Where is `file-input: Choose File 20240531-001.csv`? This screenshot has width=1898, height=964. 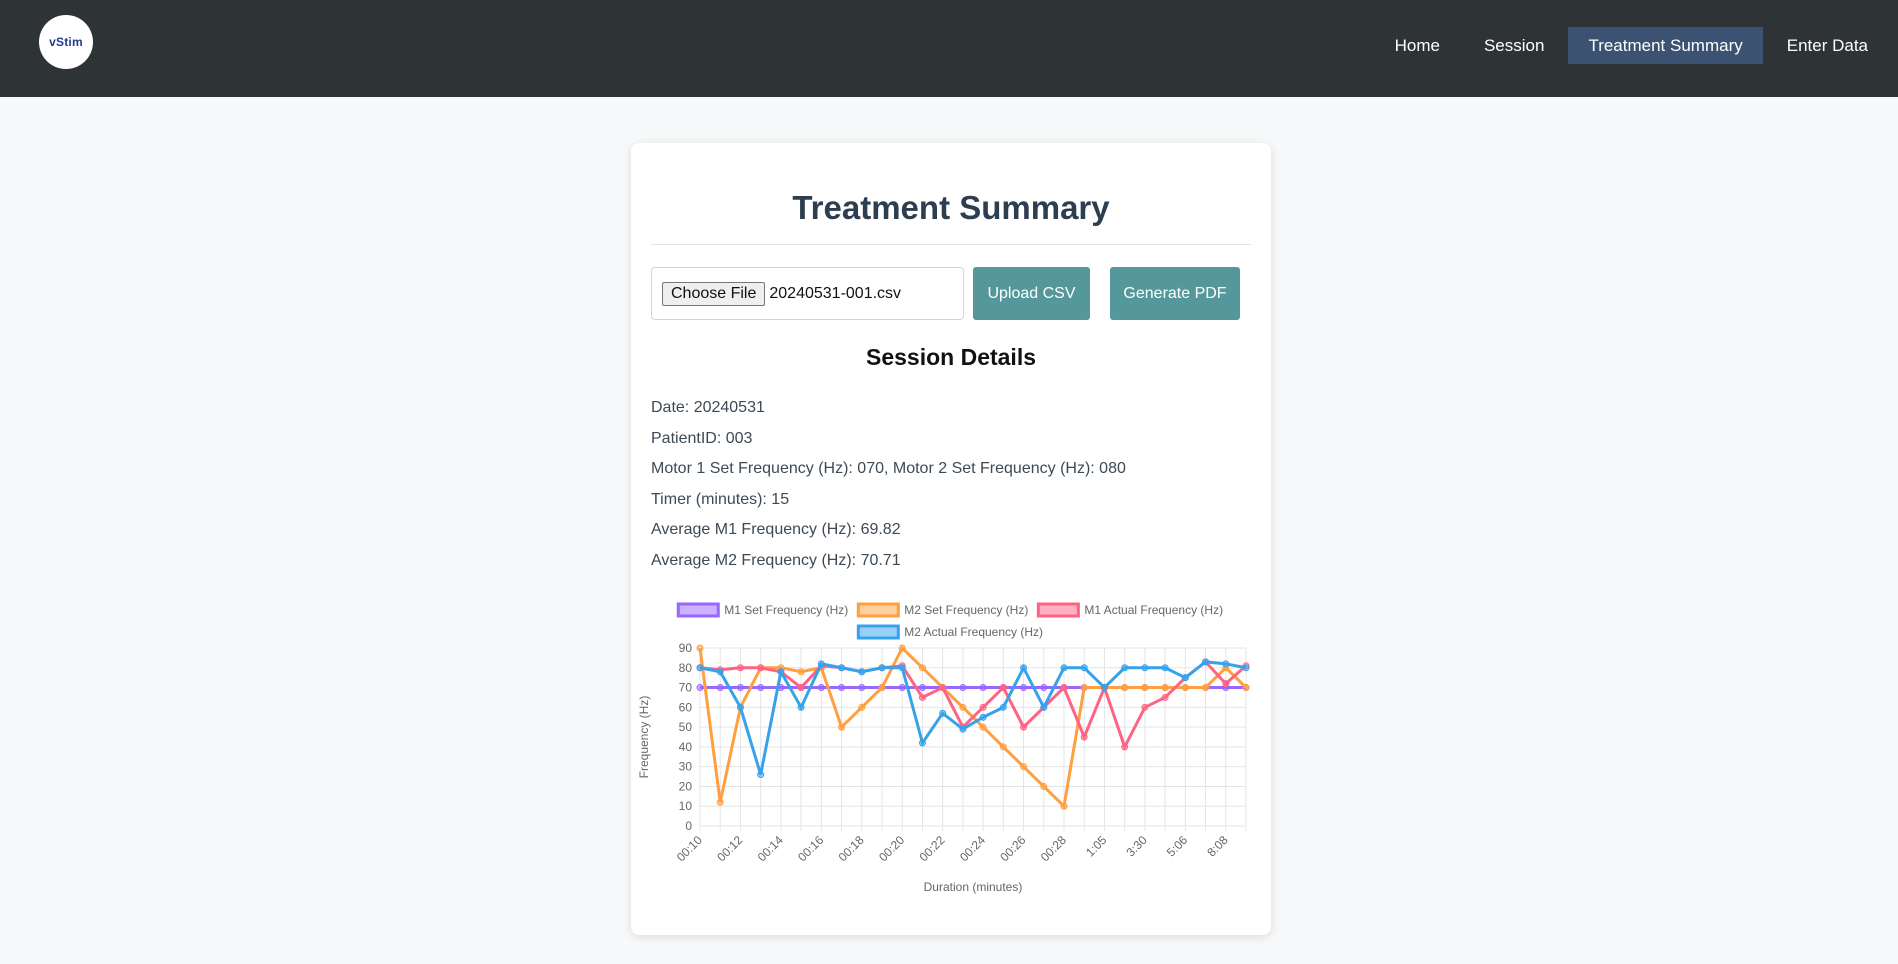 file-input: Choose File 20240531-001.csv is located at coordinates (807, 293).